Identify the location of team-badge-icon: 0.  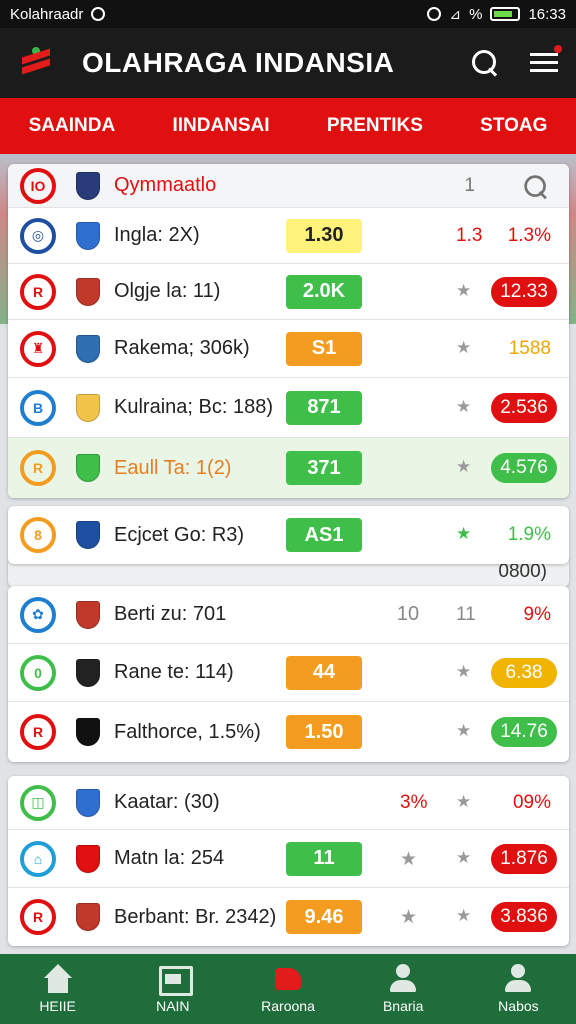
(38, 672).